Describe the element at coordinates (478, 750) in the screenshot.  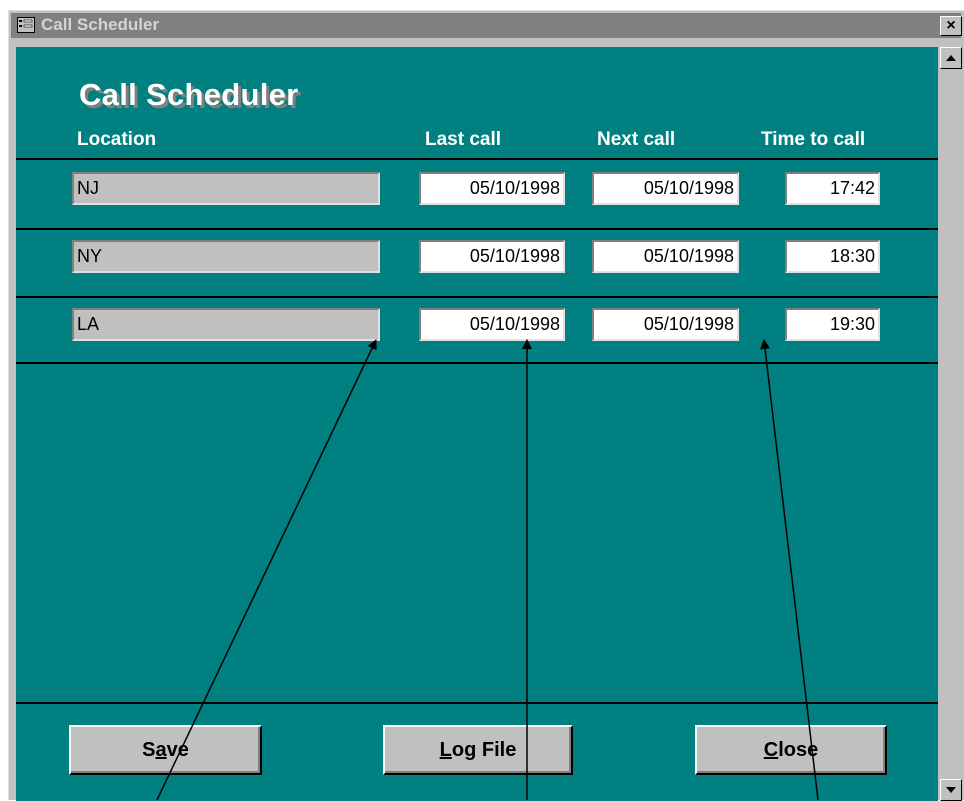
I see `log-file-button: Log File` at that location.